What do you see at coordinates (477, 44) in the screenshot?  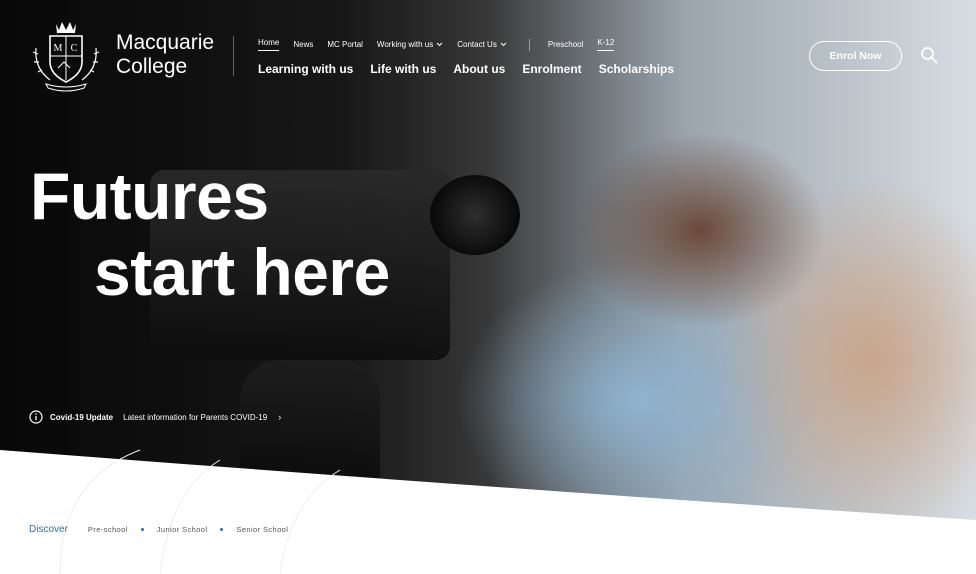 I see `utility-nav-contact-us-label: Contact Us` at bounding box center [477, 44].